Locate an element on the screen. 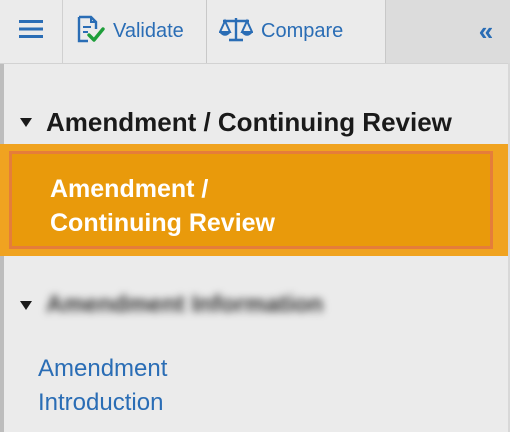  balance-scale-icon is located at coordinates (236, 32).